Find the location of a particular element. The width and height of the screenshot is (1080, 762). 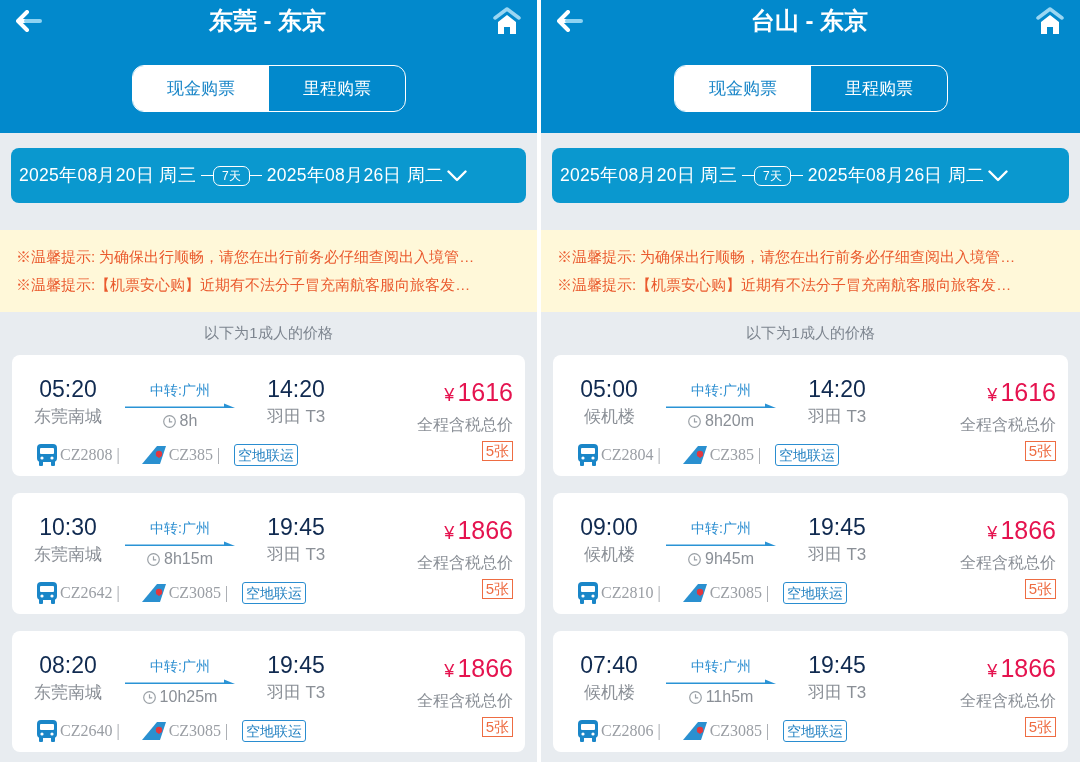

flight-card: 05:00 候机楼 中转:广州 8h20m 14:20 羽田 T3 CZ2804 | CZ385 | 空地联运 ¥1616 全程含税总价 5张 is located at coordinates (810, 415).